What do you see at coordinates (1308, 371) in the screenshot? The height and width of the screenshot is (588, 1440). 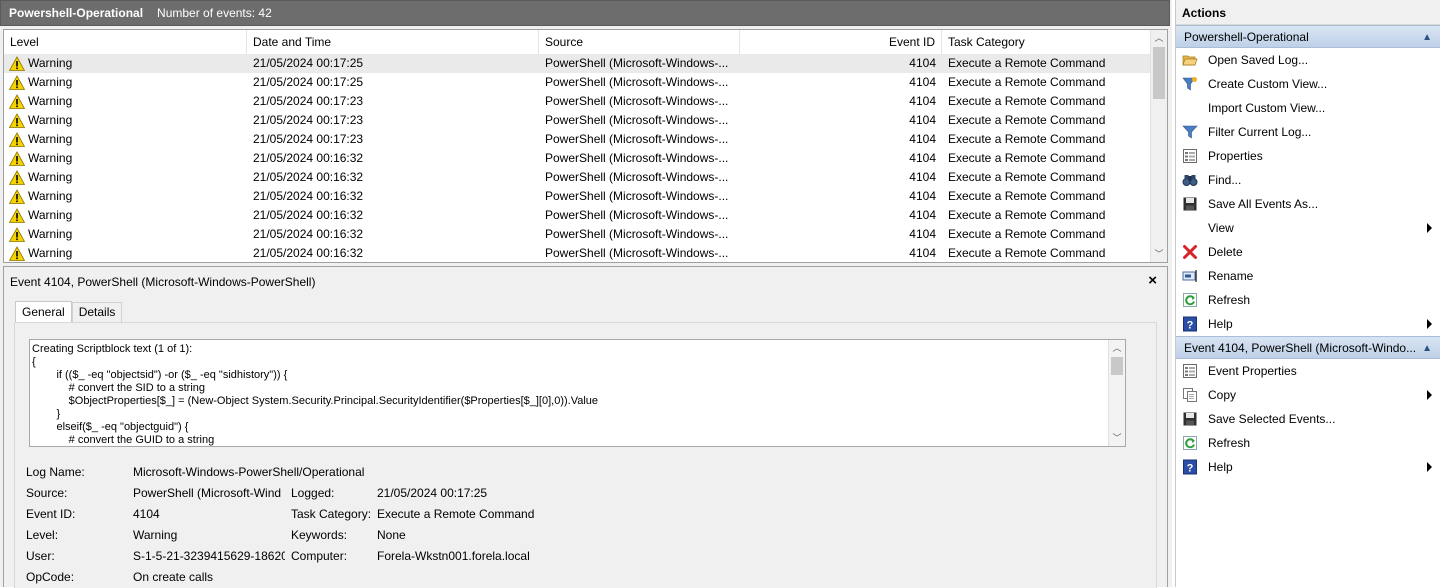 I see `action-event-properties: Event Properties` at bounding box center [1308, 371].